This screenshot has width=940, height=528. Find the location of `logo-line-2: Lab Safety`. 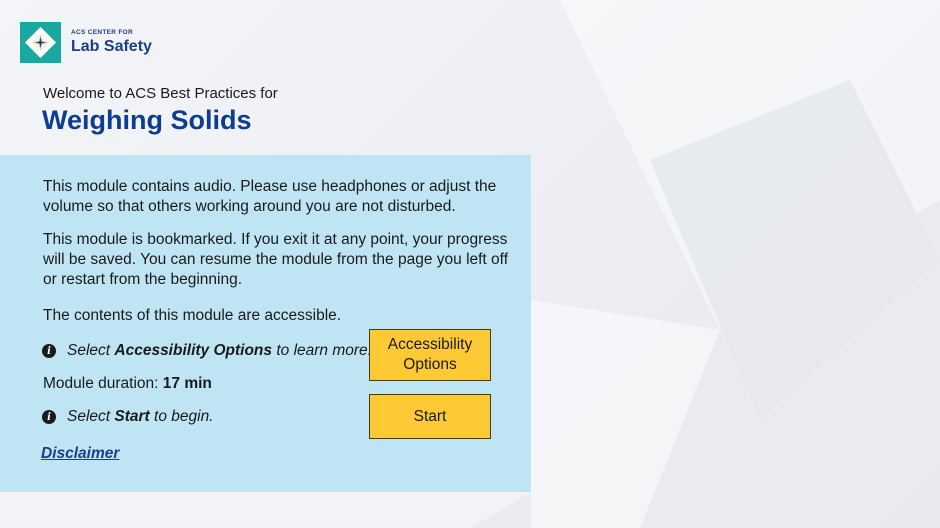

logo-line-2: Lab Safety is located at coordinates (111, 46).